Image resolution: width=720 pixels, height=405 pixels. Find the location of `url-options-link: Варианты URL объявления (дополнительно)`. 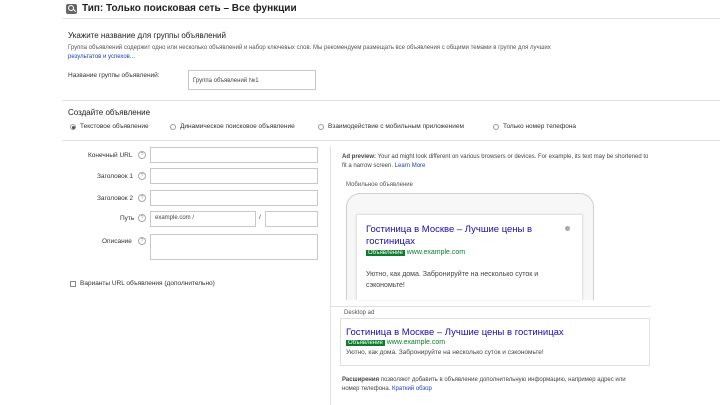

url-options-link: Варианты URL объявления (дополнительно) is located at coordinates (147, 283).